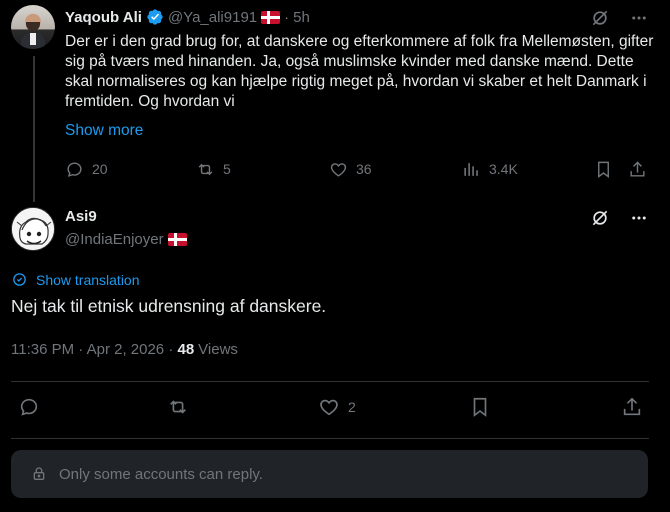 The image size is (670, 512). What do you see at coordinates (212, 17) in the screenshot?
I see `parent-author-handle: @Ya_ali9191` at bounding box center [212, 17].